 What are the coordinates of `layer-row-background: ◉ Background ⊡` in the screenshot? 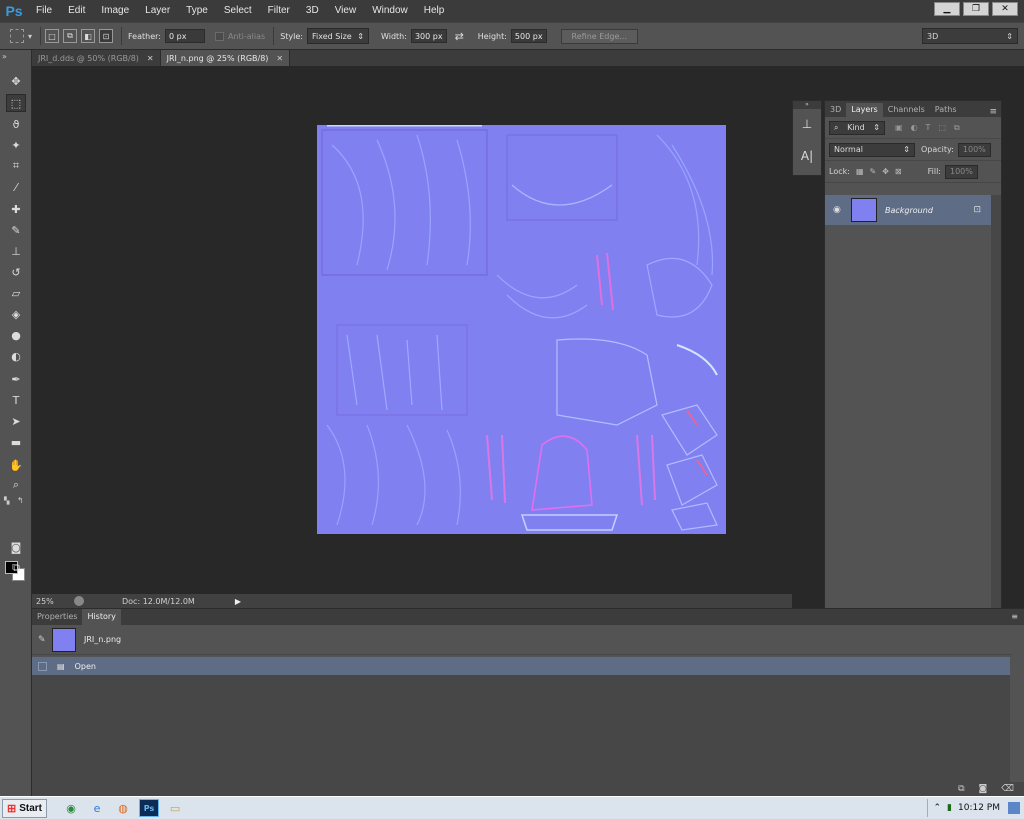 It's located at (908, 210).